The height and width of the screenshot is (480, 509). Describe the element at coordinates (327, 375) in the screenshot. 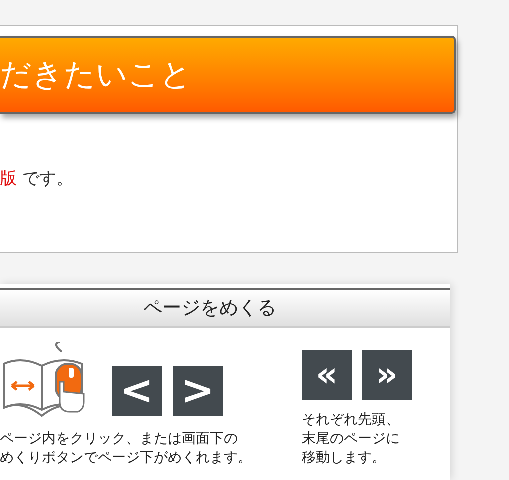

I see `first-page-button: «` at that location.